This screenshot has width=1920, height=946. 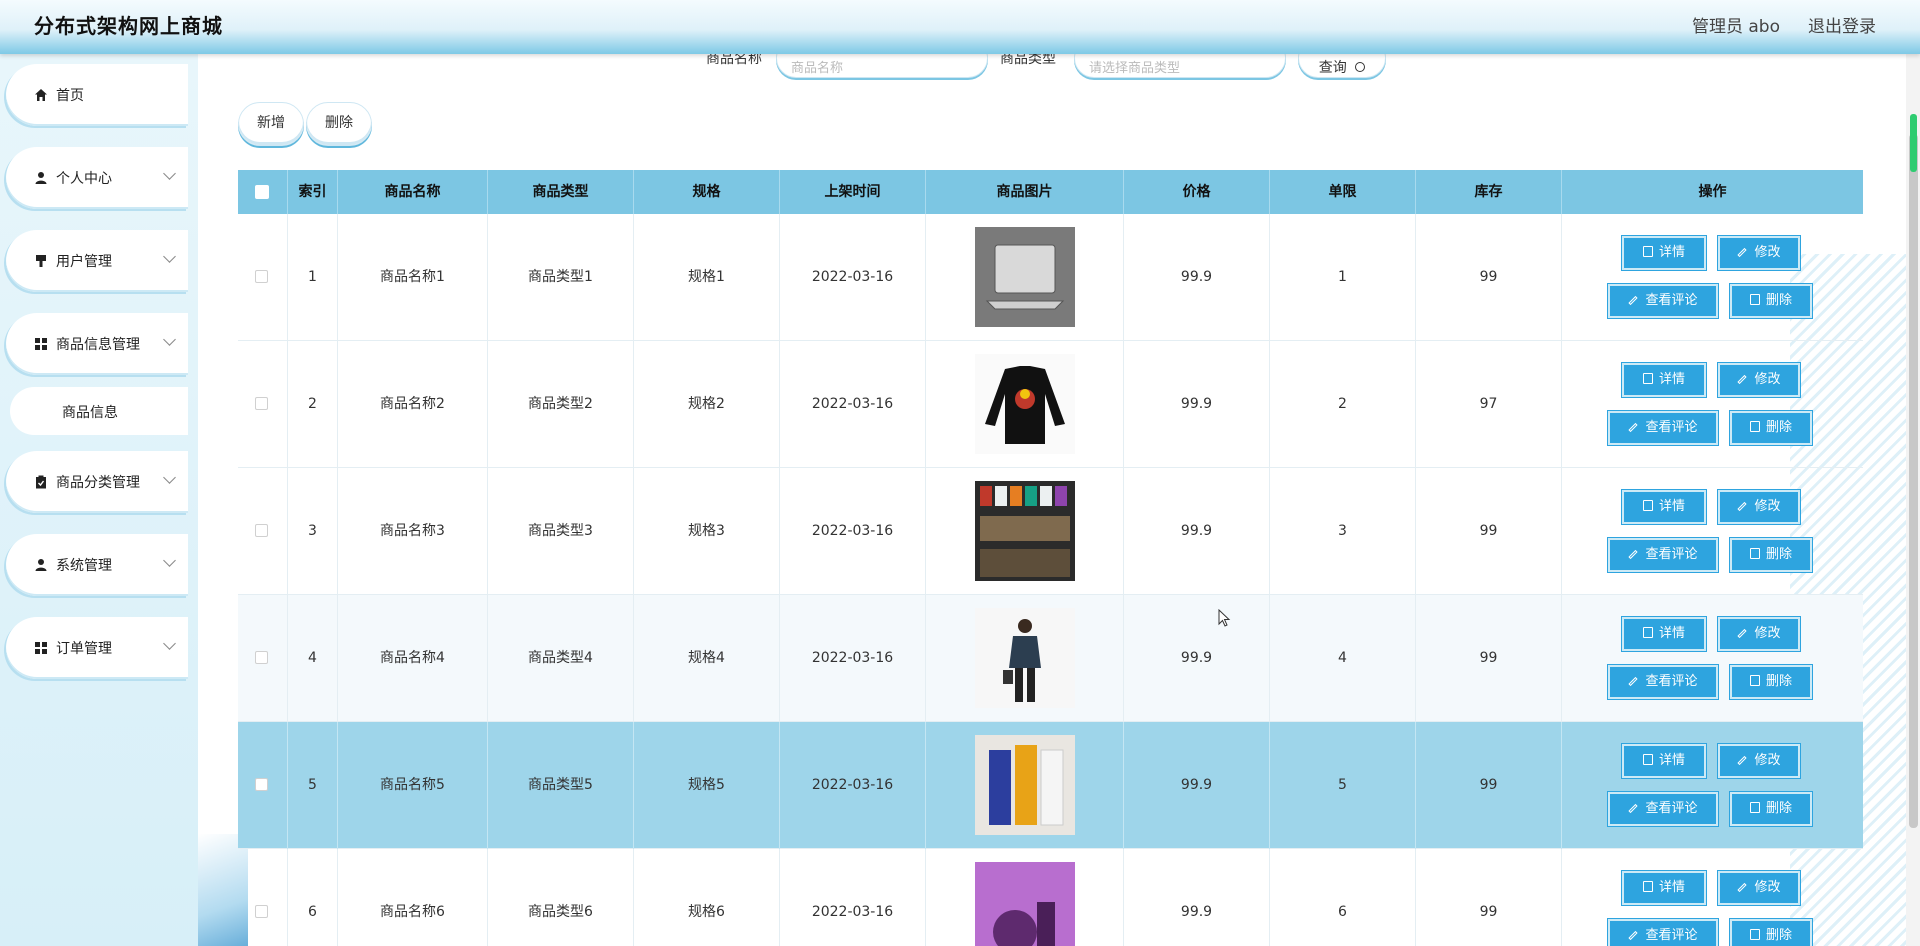 What do you see at coordinates (1343, 277) in the screenshot?
I see `cell-limit: 1` at bounding box center [1343, 277].